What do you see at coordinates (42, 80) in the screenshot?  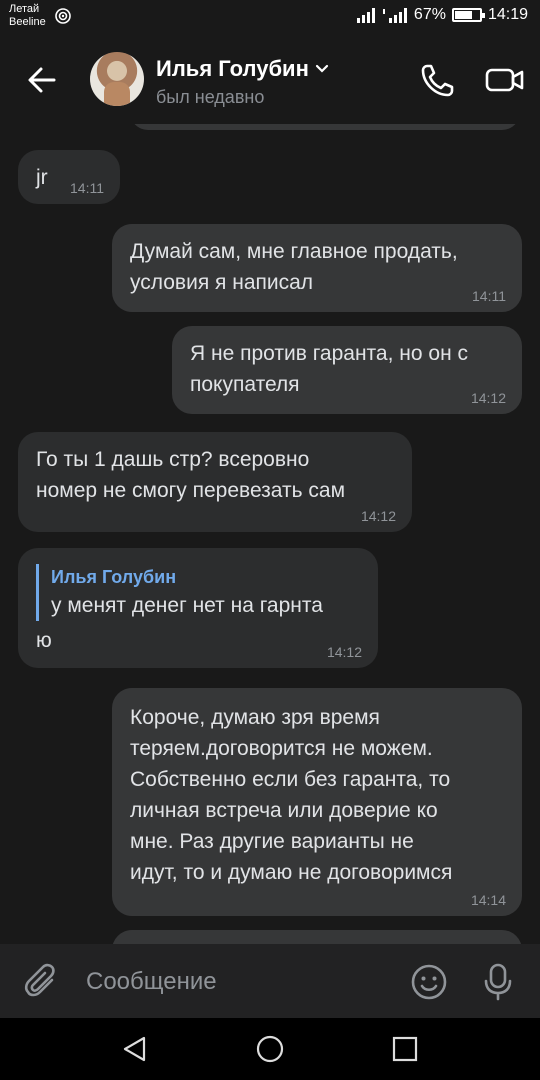 I see `arrow-left-icon` at bounding box center [42, 80].